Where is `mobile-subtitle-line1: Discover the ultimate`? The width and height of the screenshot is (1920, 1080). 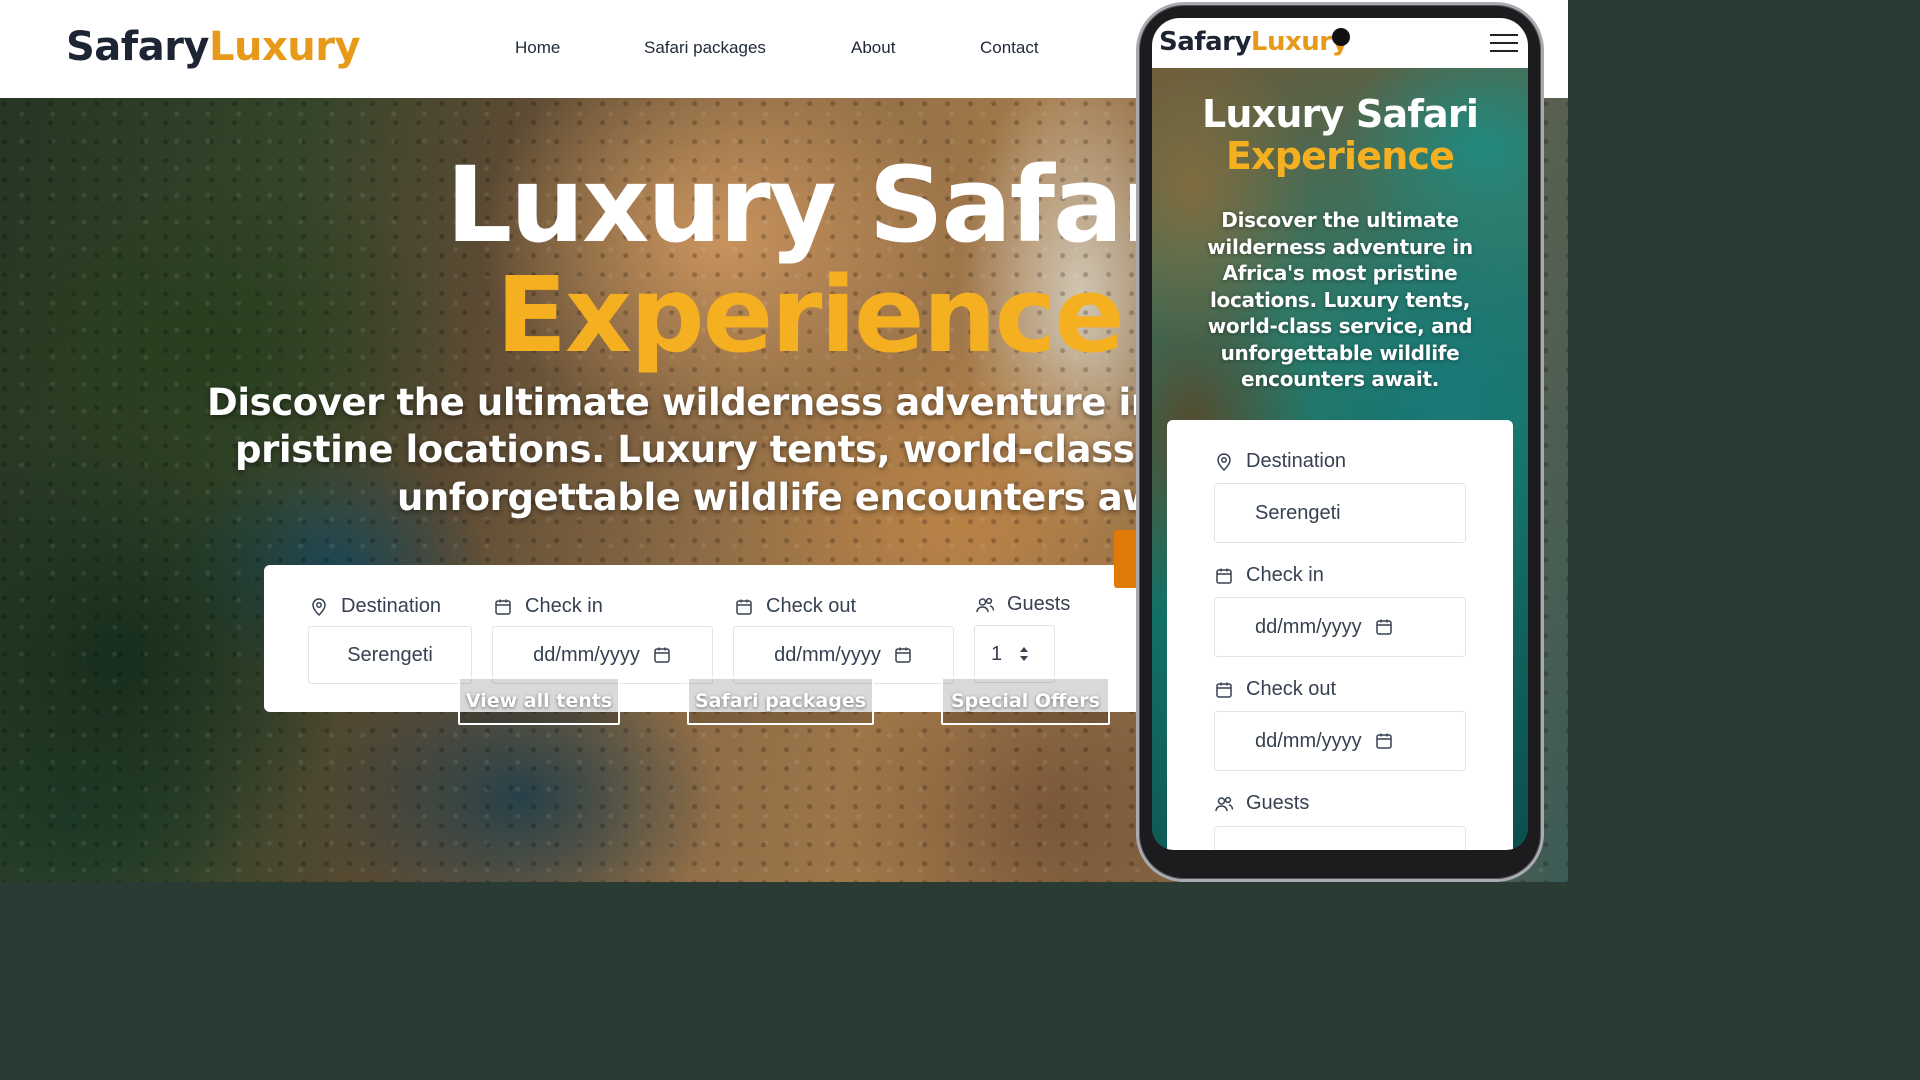
mobile-subtitle-line1: Discover the ultimate is located at coordinates (1340, 220).